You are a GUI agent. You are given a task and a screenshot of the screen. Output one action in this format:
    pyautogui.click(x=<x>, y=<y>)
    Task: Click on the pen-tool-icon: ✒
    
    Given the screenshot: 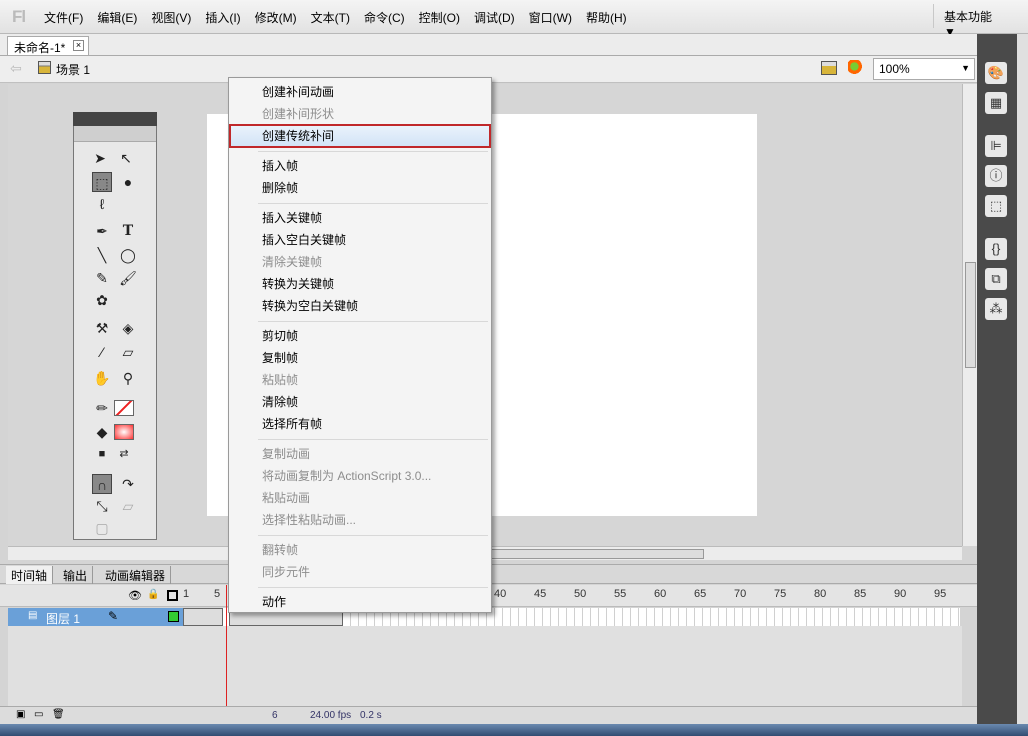 What is the action you would take?
    pyautogui.click(x=102, y=231)
    